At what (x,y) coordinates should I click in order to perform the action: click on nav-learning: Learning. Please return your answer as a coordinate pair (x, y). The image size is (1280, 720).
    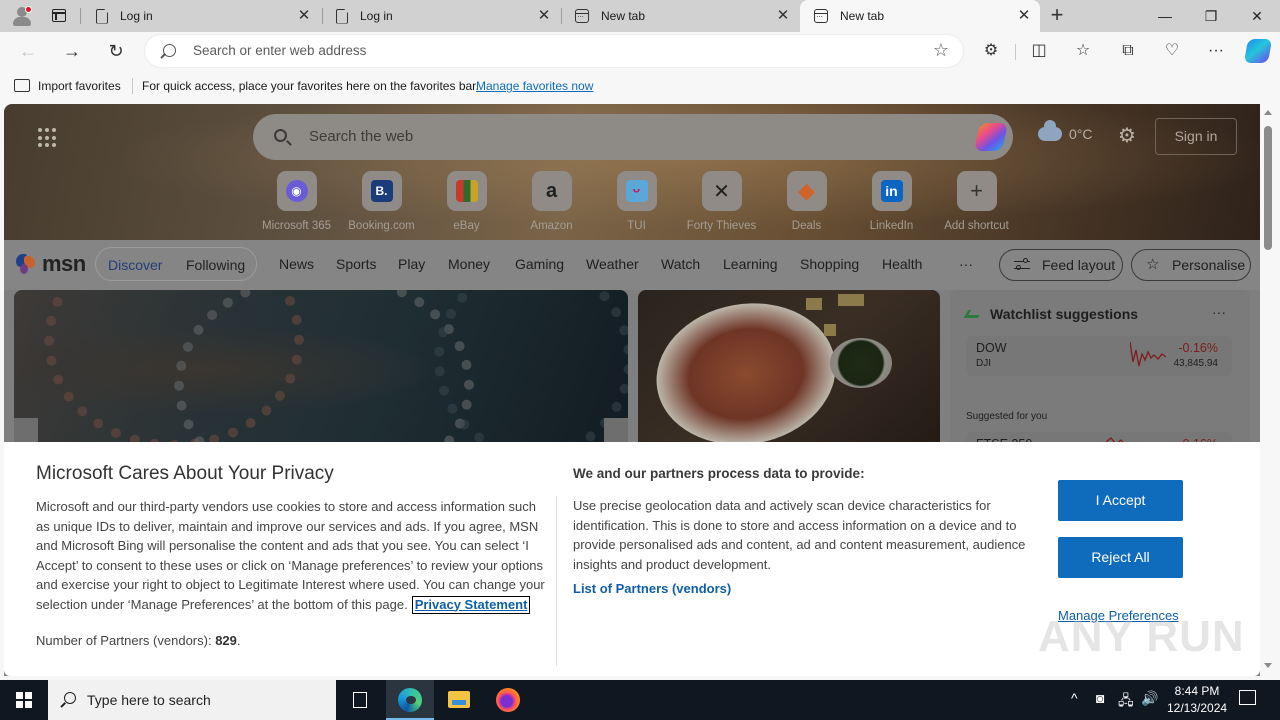
    Looking at the image, I should click on (750, 264).